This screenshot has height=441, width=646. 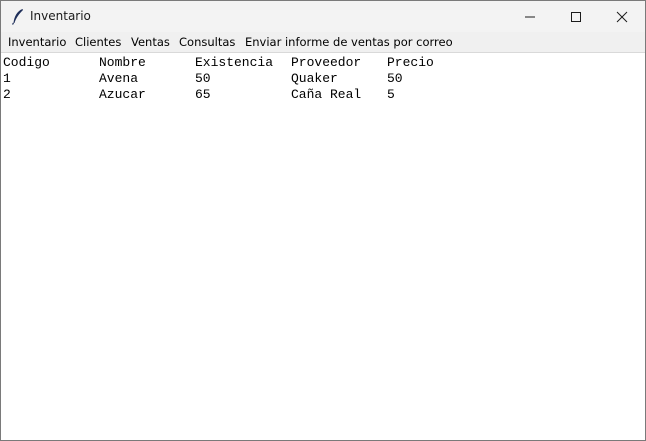 I want to click on table-cell: 1, so click(x=7, y=78).